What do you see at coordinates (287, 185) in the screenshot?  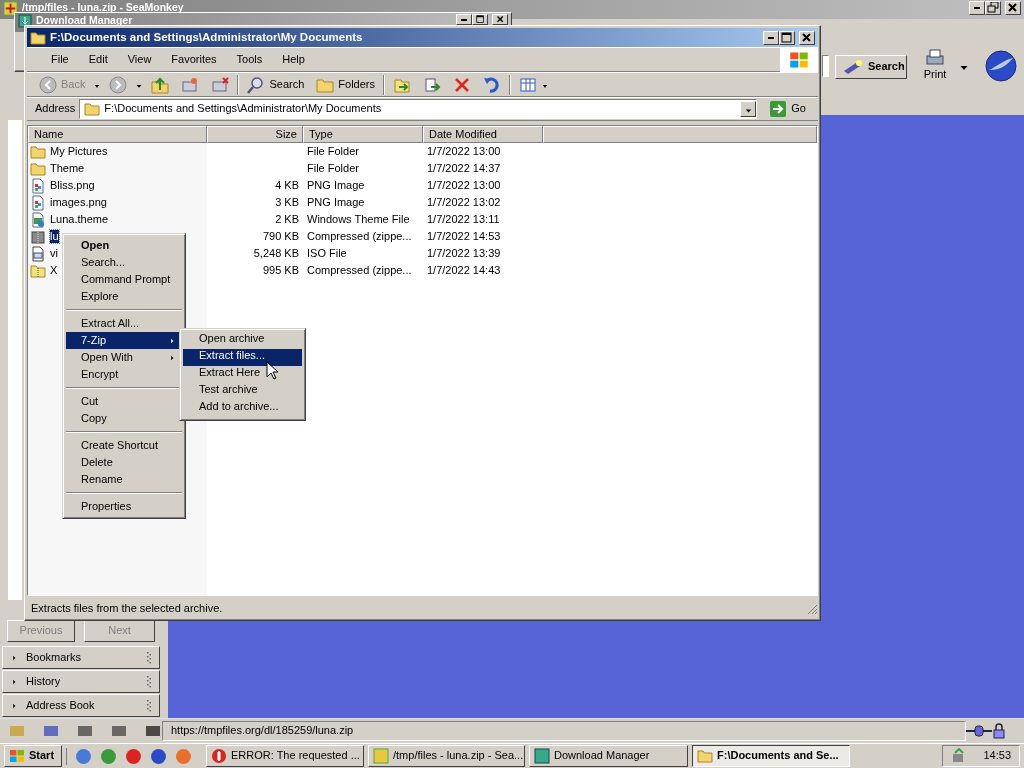 I see `table-cell-text: 4 KB` at bounding box center [287, 185].